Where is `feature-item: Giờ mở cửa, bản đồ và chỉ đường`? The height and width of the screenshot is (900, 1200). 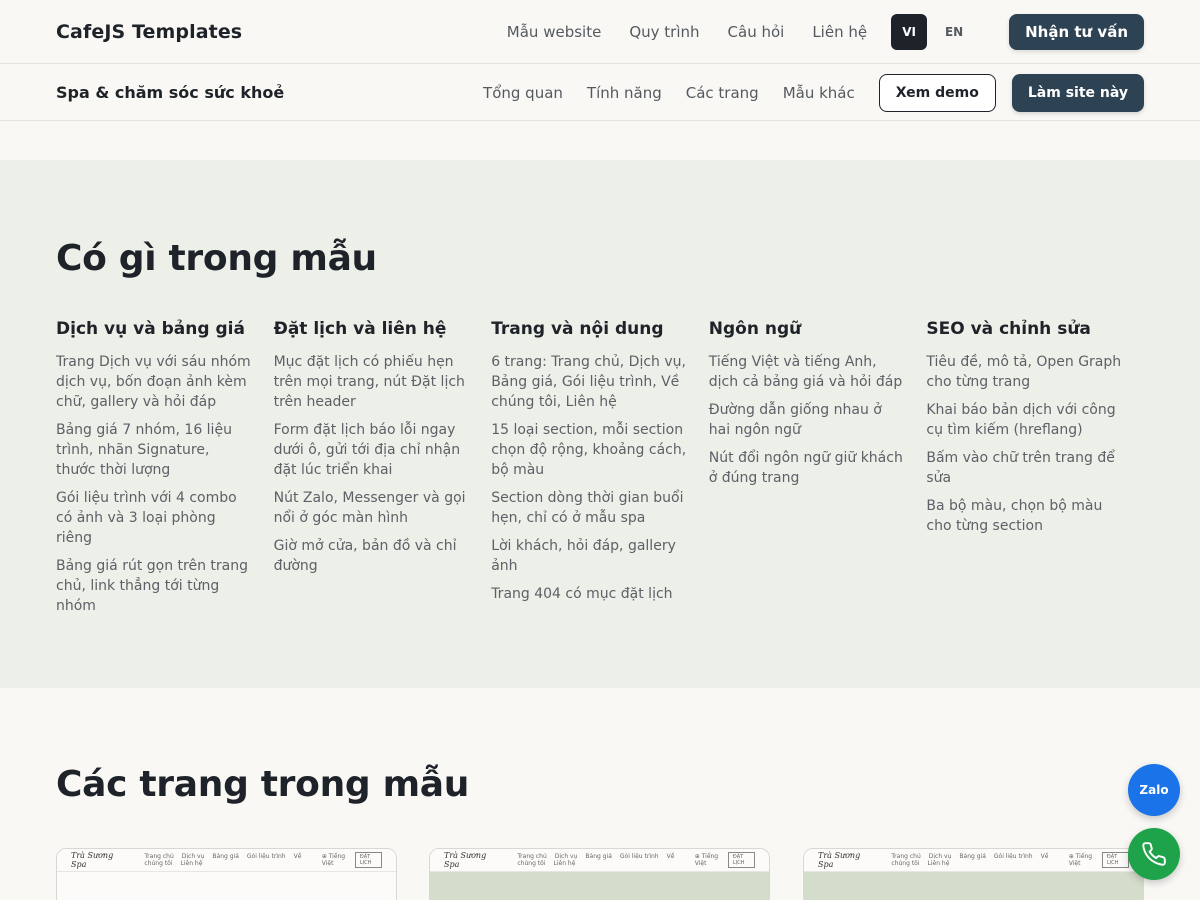
feature-item: Giờ mở cửa, bản đồ và chỉ đường is located at coordinates (365, 556).